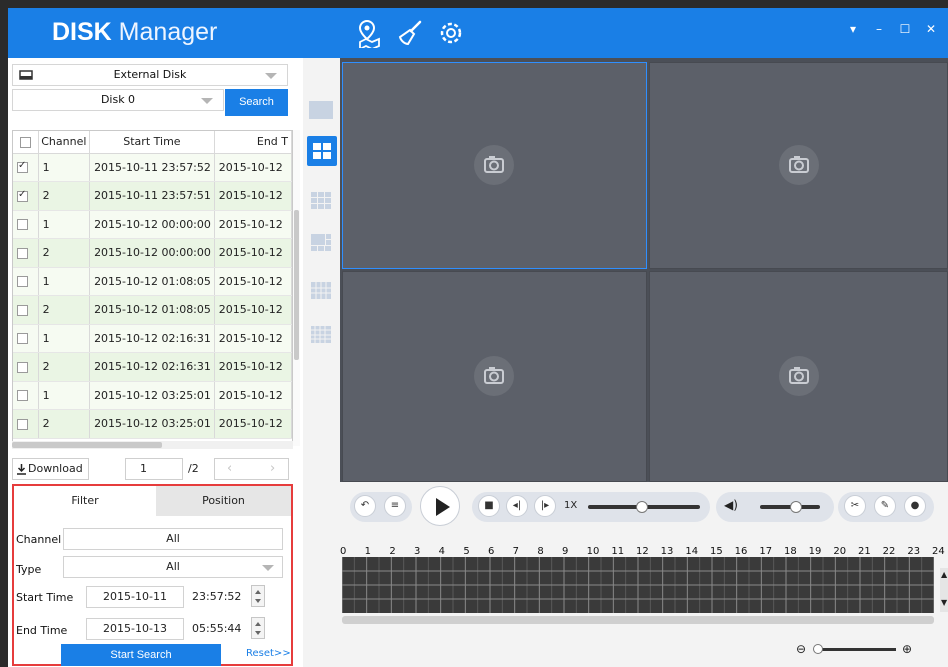 The image size is (948, 667). Describe the element at coordinates (64, 424) in the screenshot. I see `cell-channel: 2` at that location.